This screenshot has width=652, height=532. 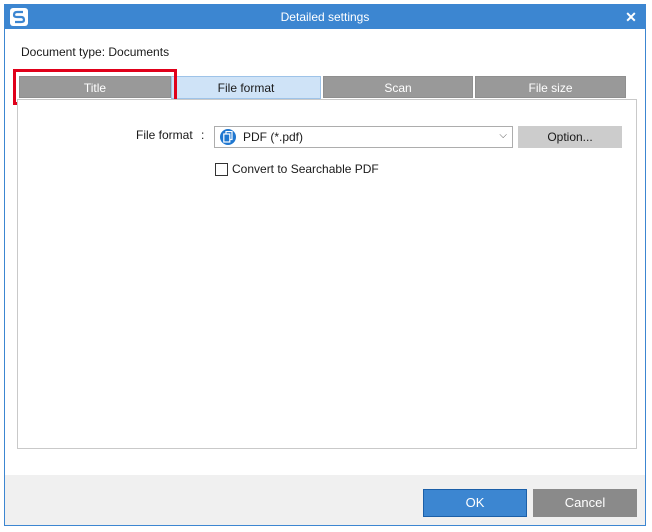 I want to click on tab-file-format: File format, so click(x=246, y=87).